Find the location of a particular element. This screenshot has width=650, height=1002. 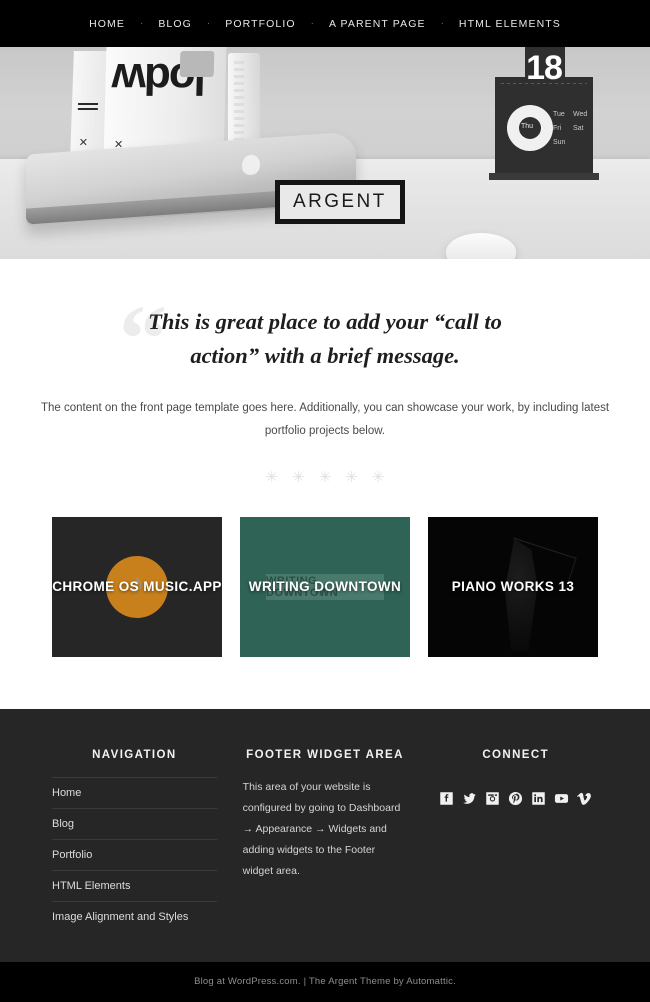

hero-calendar-day-wed: Wed is located at coordinates (580, 114).